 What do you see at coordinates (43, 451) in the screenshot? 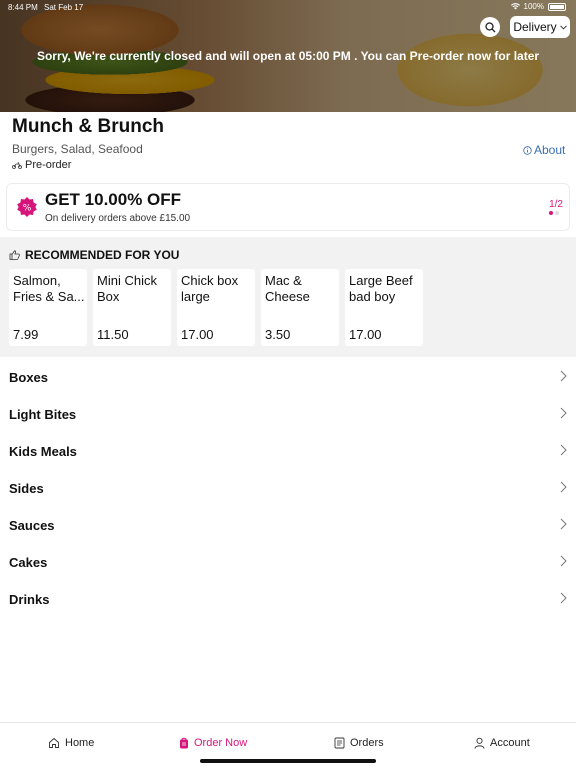
I see `category-label: Kids Meals` at bounding box center [43, 451].